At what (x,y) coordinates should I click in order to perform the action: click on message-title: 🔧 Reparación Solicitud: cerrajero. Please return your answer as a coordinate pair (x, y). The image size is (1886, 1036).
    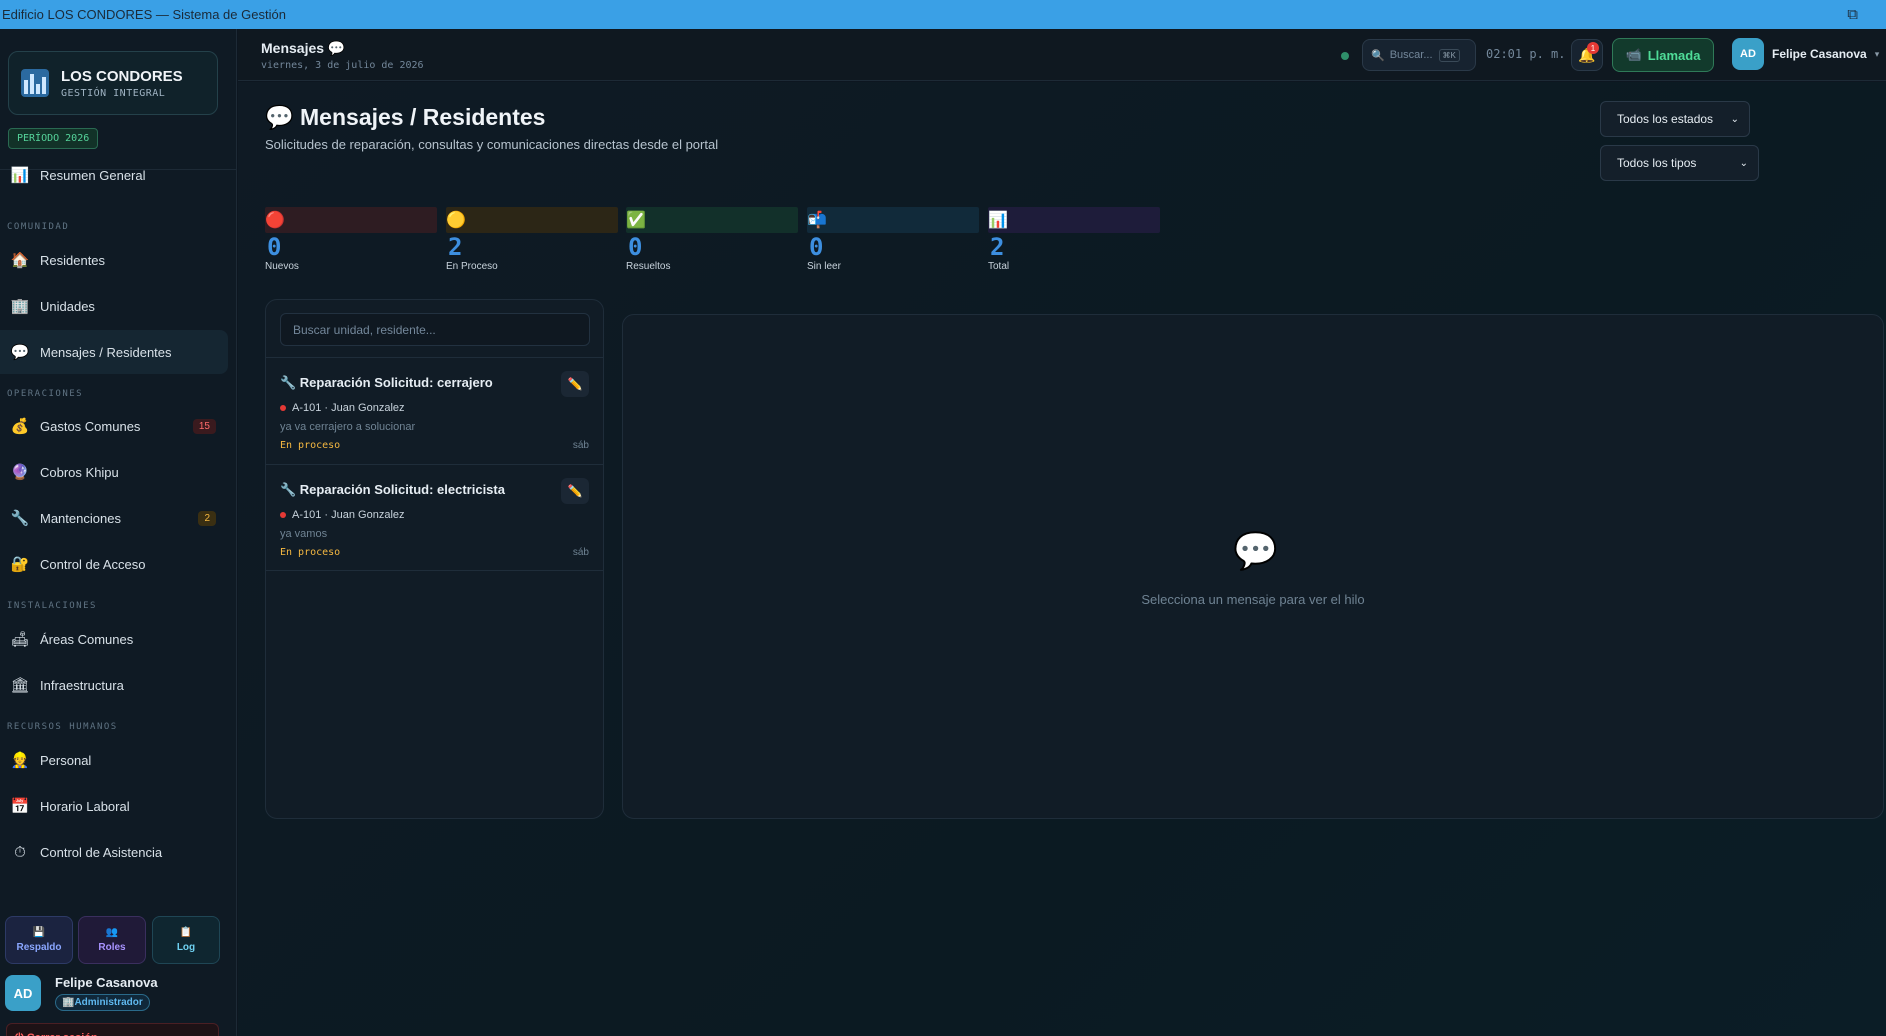
    Looking at the image, I should click on (386, 382).